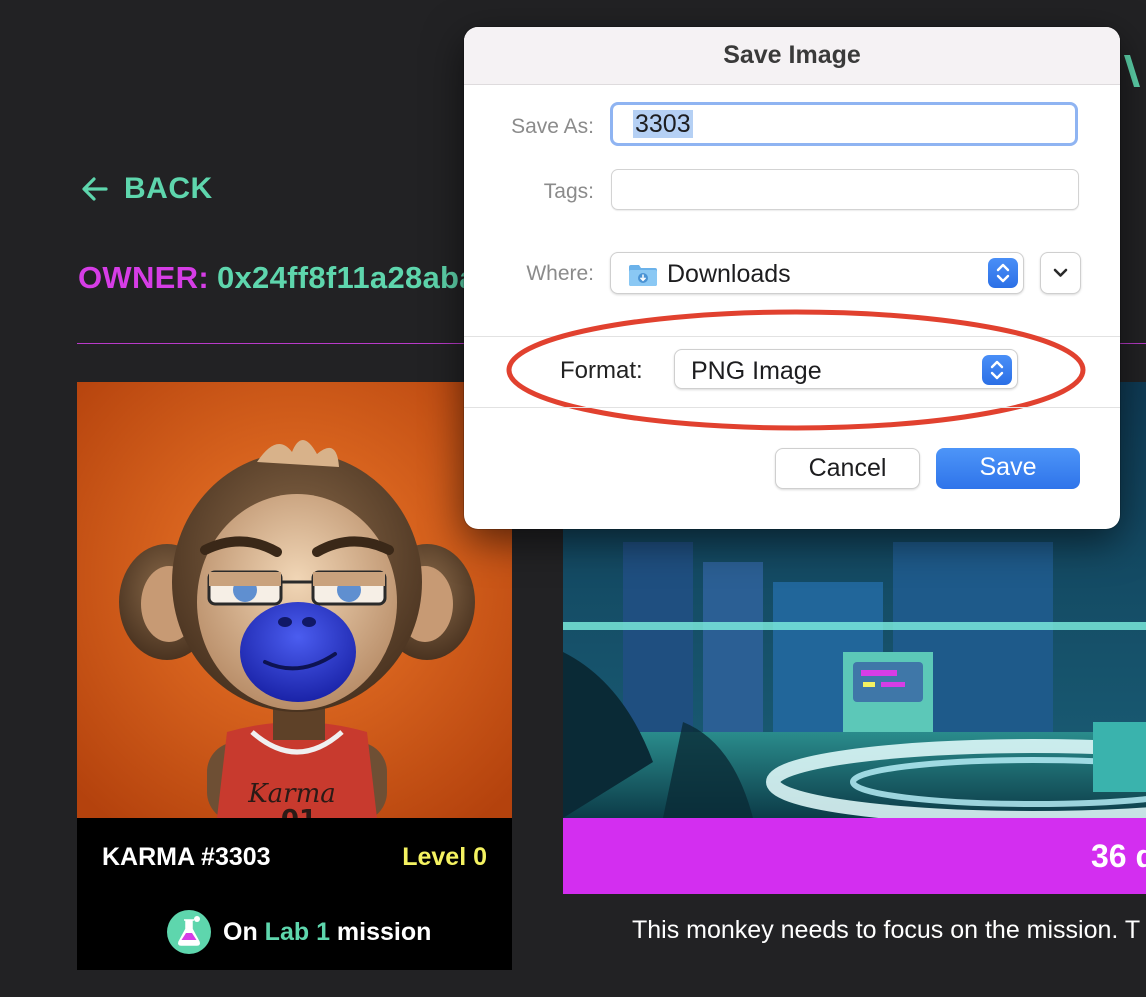 Image resolution: width=1146 pixels, height=997 pixels. Describe the element at coordinates (560, 273) in the screenshot. I see `where-label: Where:` at that location.